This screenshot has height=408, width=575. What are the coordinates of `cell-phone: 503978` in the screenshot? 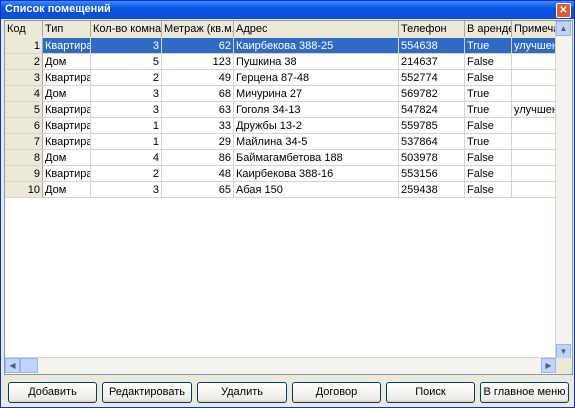 It's located at (432, 158).